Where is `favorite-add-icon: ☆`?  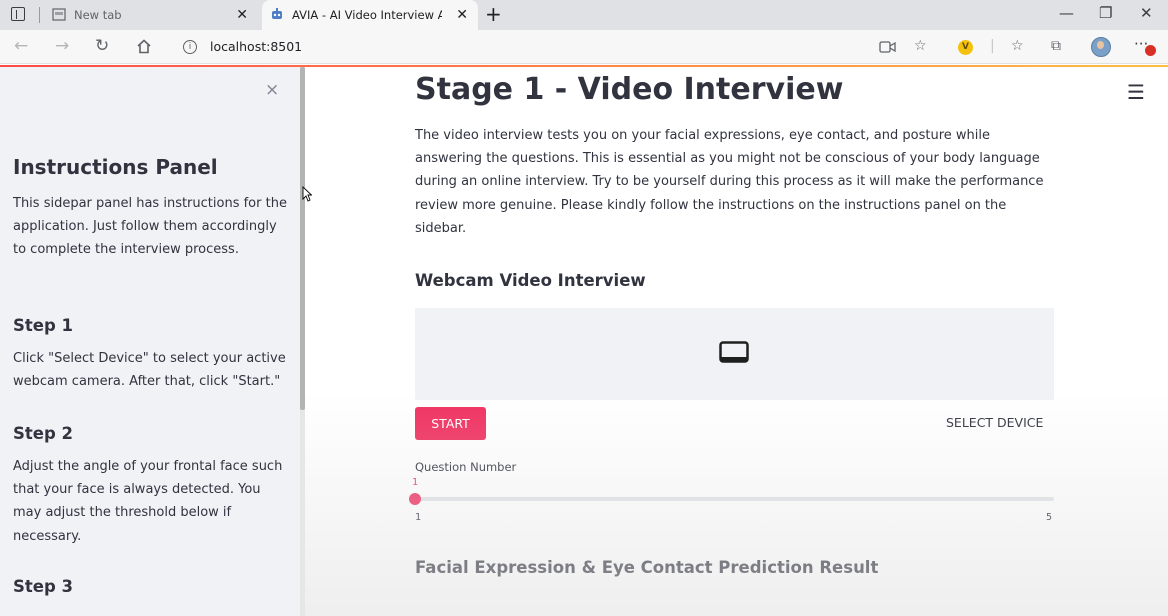
favorite-add-icon: ☆ is located at coordinates (920, 46).